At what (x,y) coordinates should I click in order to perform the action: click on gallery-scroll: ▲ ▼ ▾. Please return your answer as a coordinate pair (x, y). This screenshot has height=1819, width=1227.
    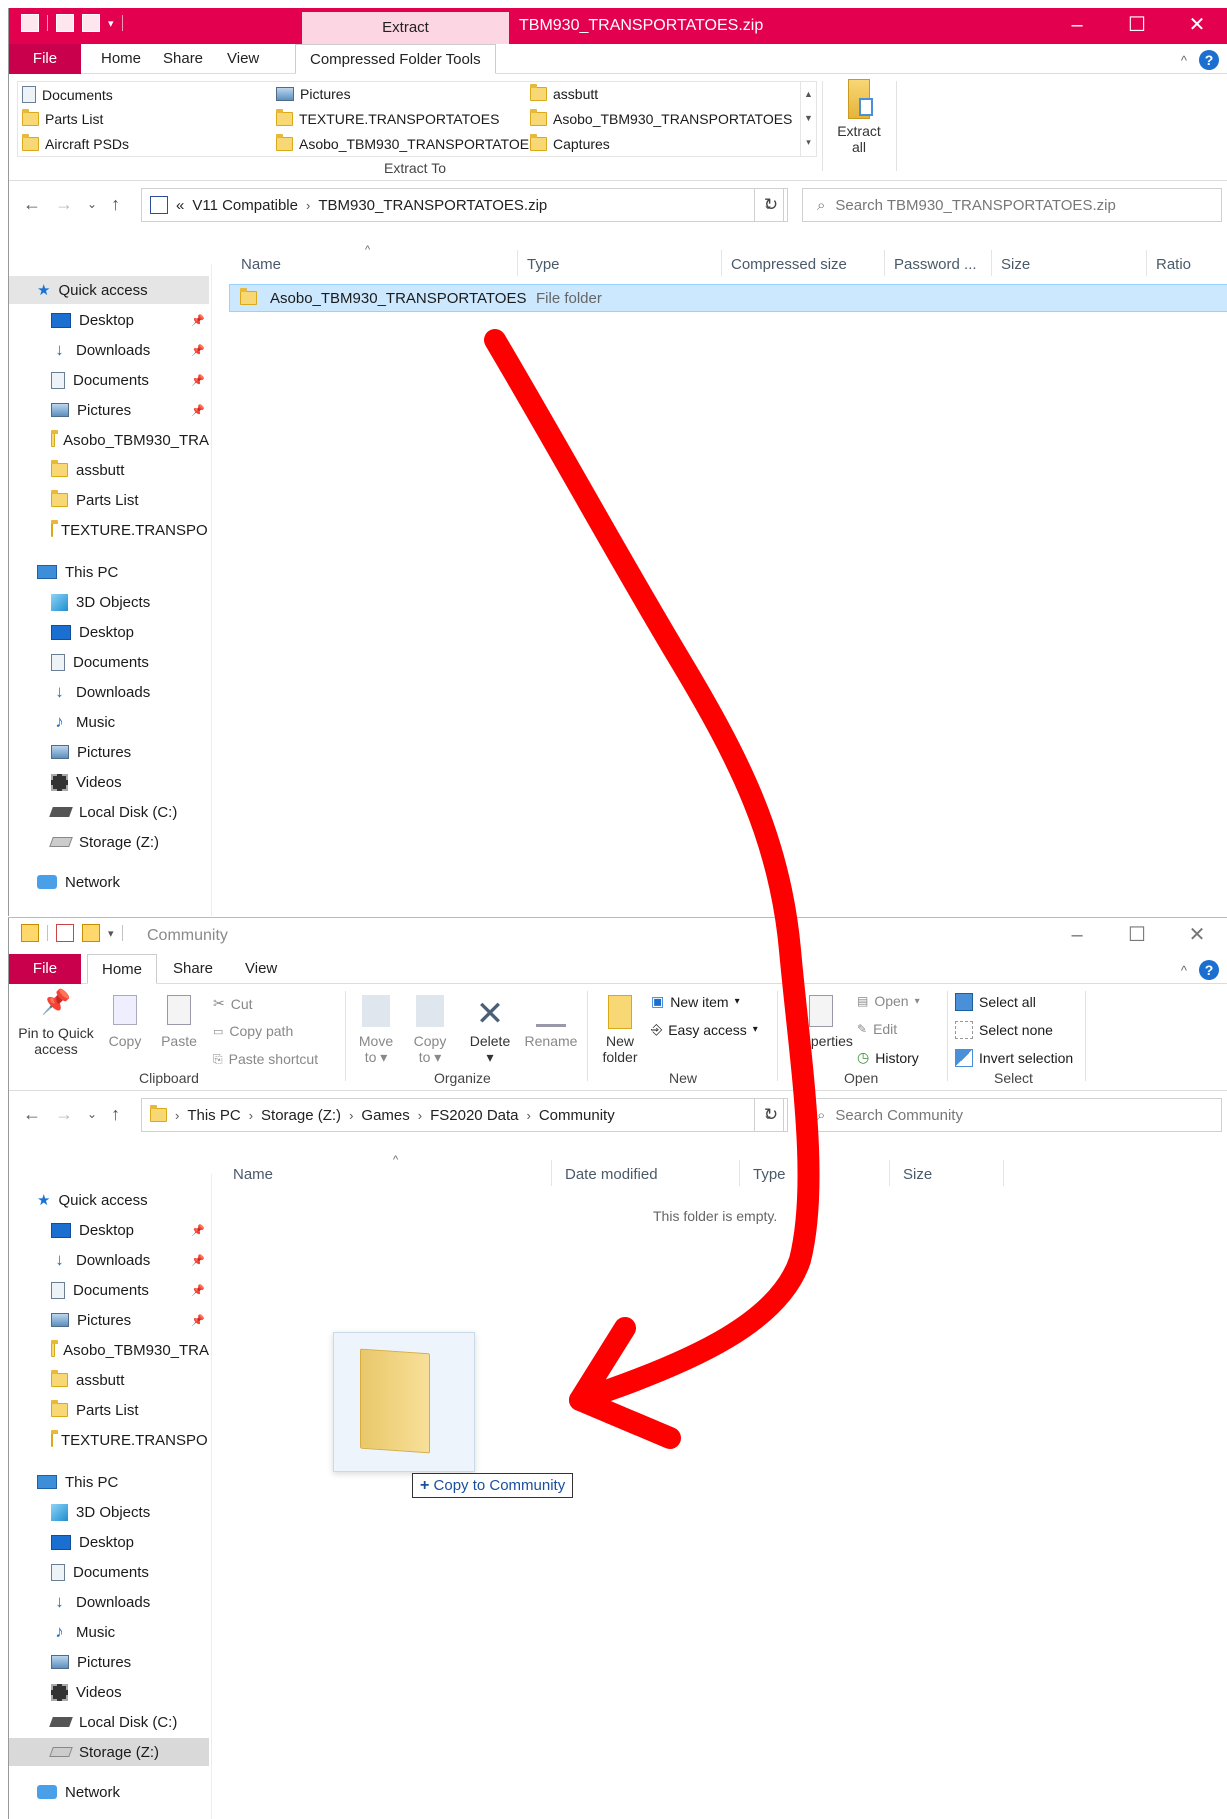
    Looking at the image, I should click on (808, 119).